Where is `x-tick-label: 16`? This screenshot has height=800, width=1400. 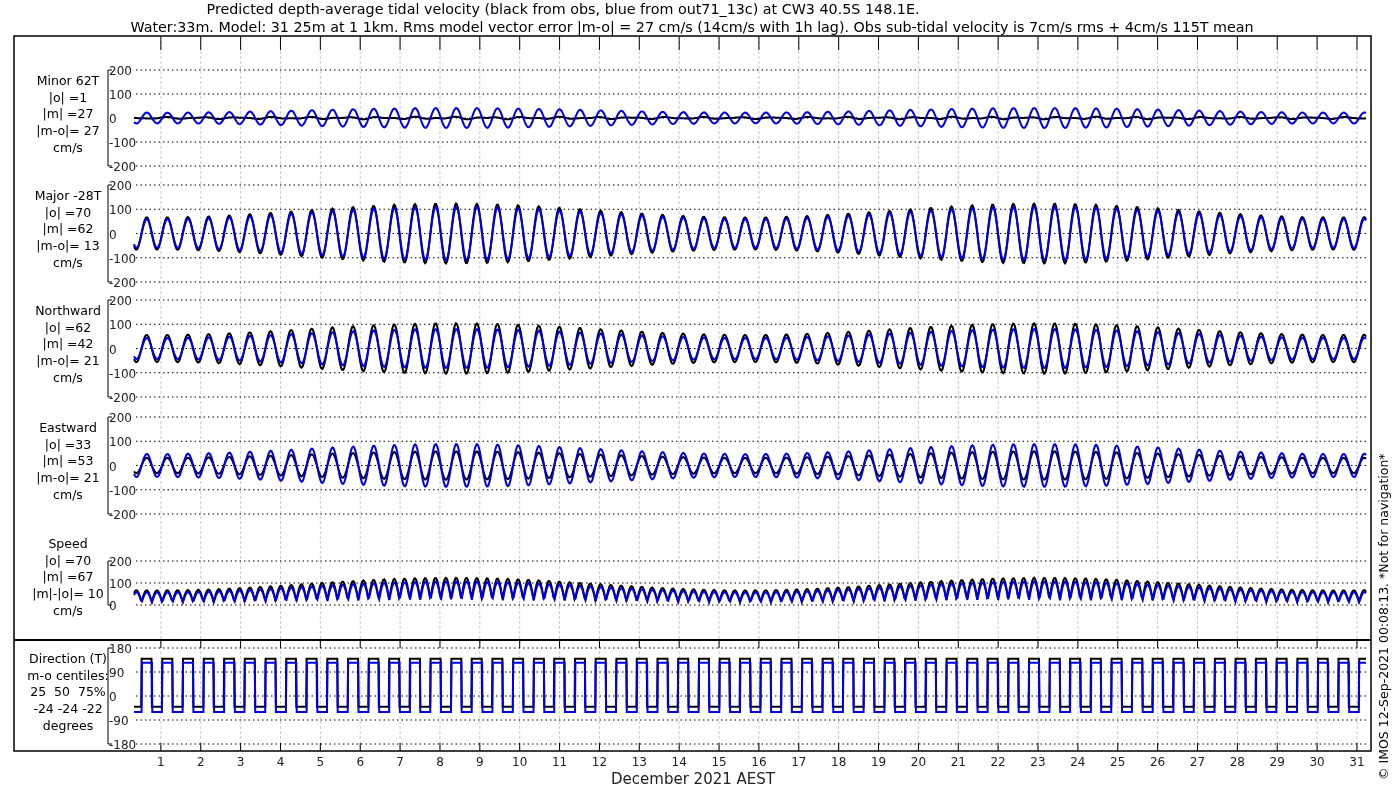 x-tick-label: 16 is located at coordinates (759, 762).